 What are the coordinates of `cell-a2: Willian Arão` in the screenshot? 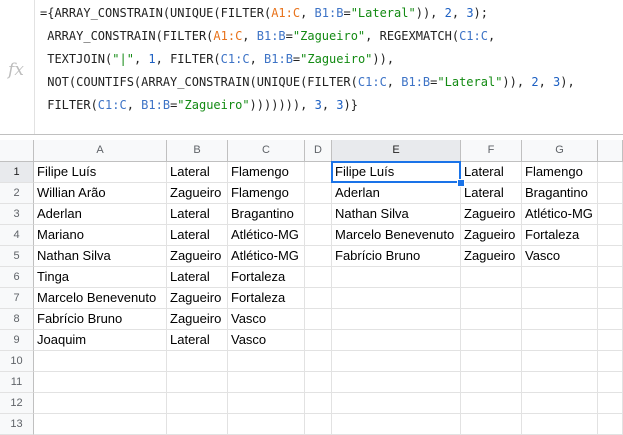 It's located at (100, 193).